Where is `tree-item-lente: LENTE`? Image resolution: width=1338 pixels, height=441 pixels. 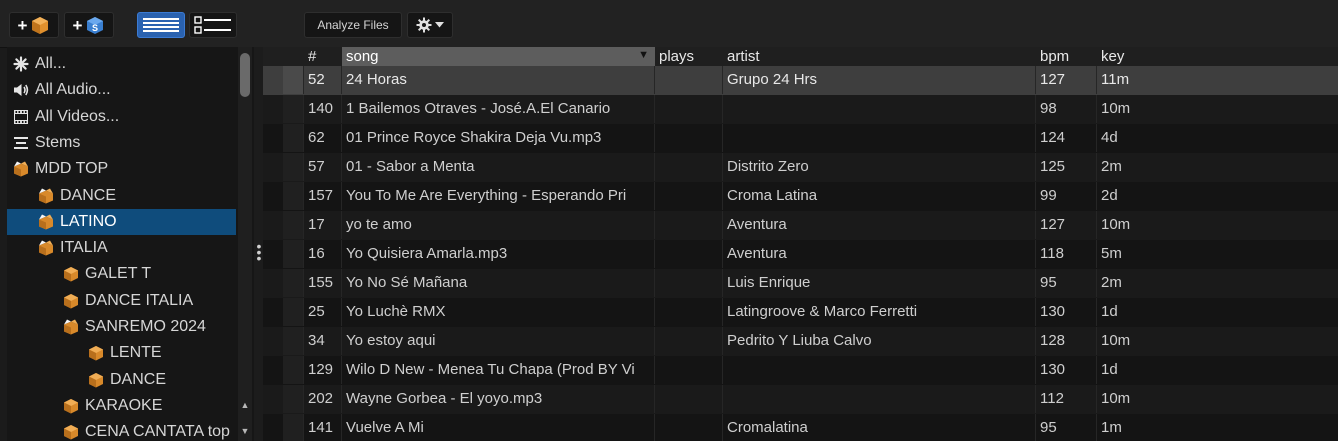 tree-item-lente: LENTE is located at coordinates (121, 353).